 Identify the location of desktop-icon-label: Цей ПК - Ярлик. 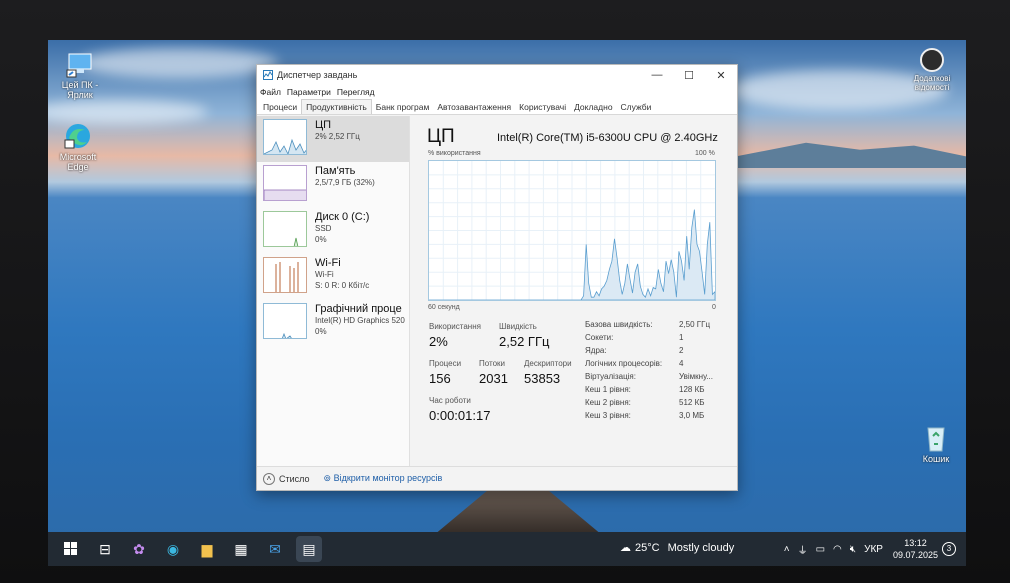
(80, 90).